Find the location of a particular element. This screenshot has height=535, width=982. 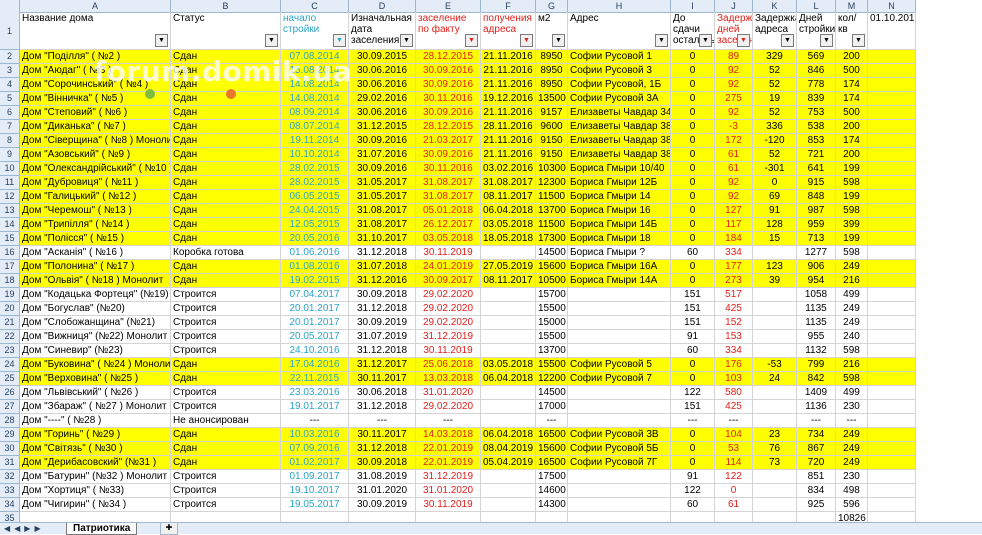

table-cell: Дом "Верховина" ( №25 ) is located at coordinates (95, 379).